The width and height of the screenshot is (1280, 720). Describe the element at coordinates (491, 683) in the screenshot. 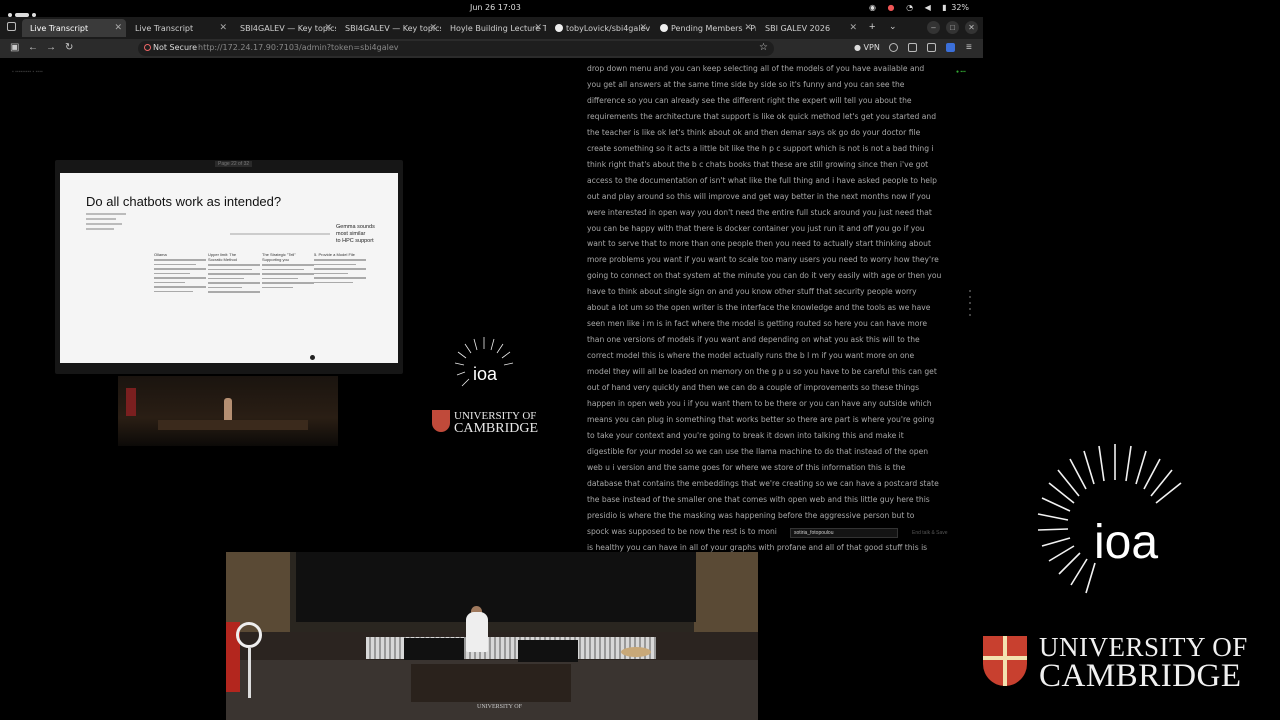

I see `hall-lectern` at that location.